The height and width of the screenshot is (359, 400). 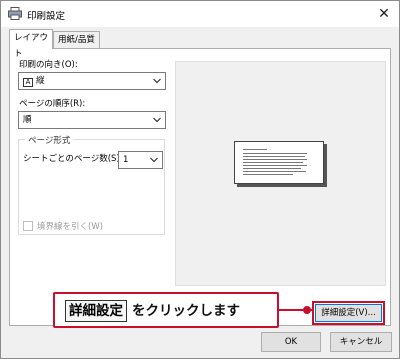 What do you see at coordinates (46, 16) in the screenshot?
I see `window-title: 印刷設定` at bounding box center [46, 16].